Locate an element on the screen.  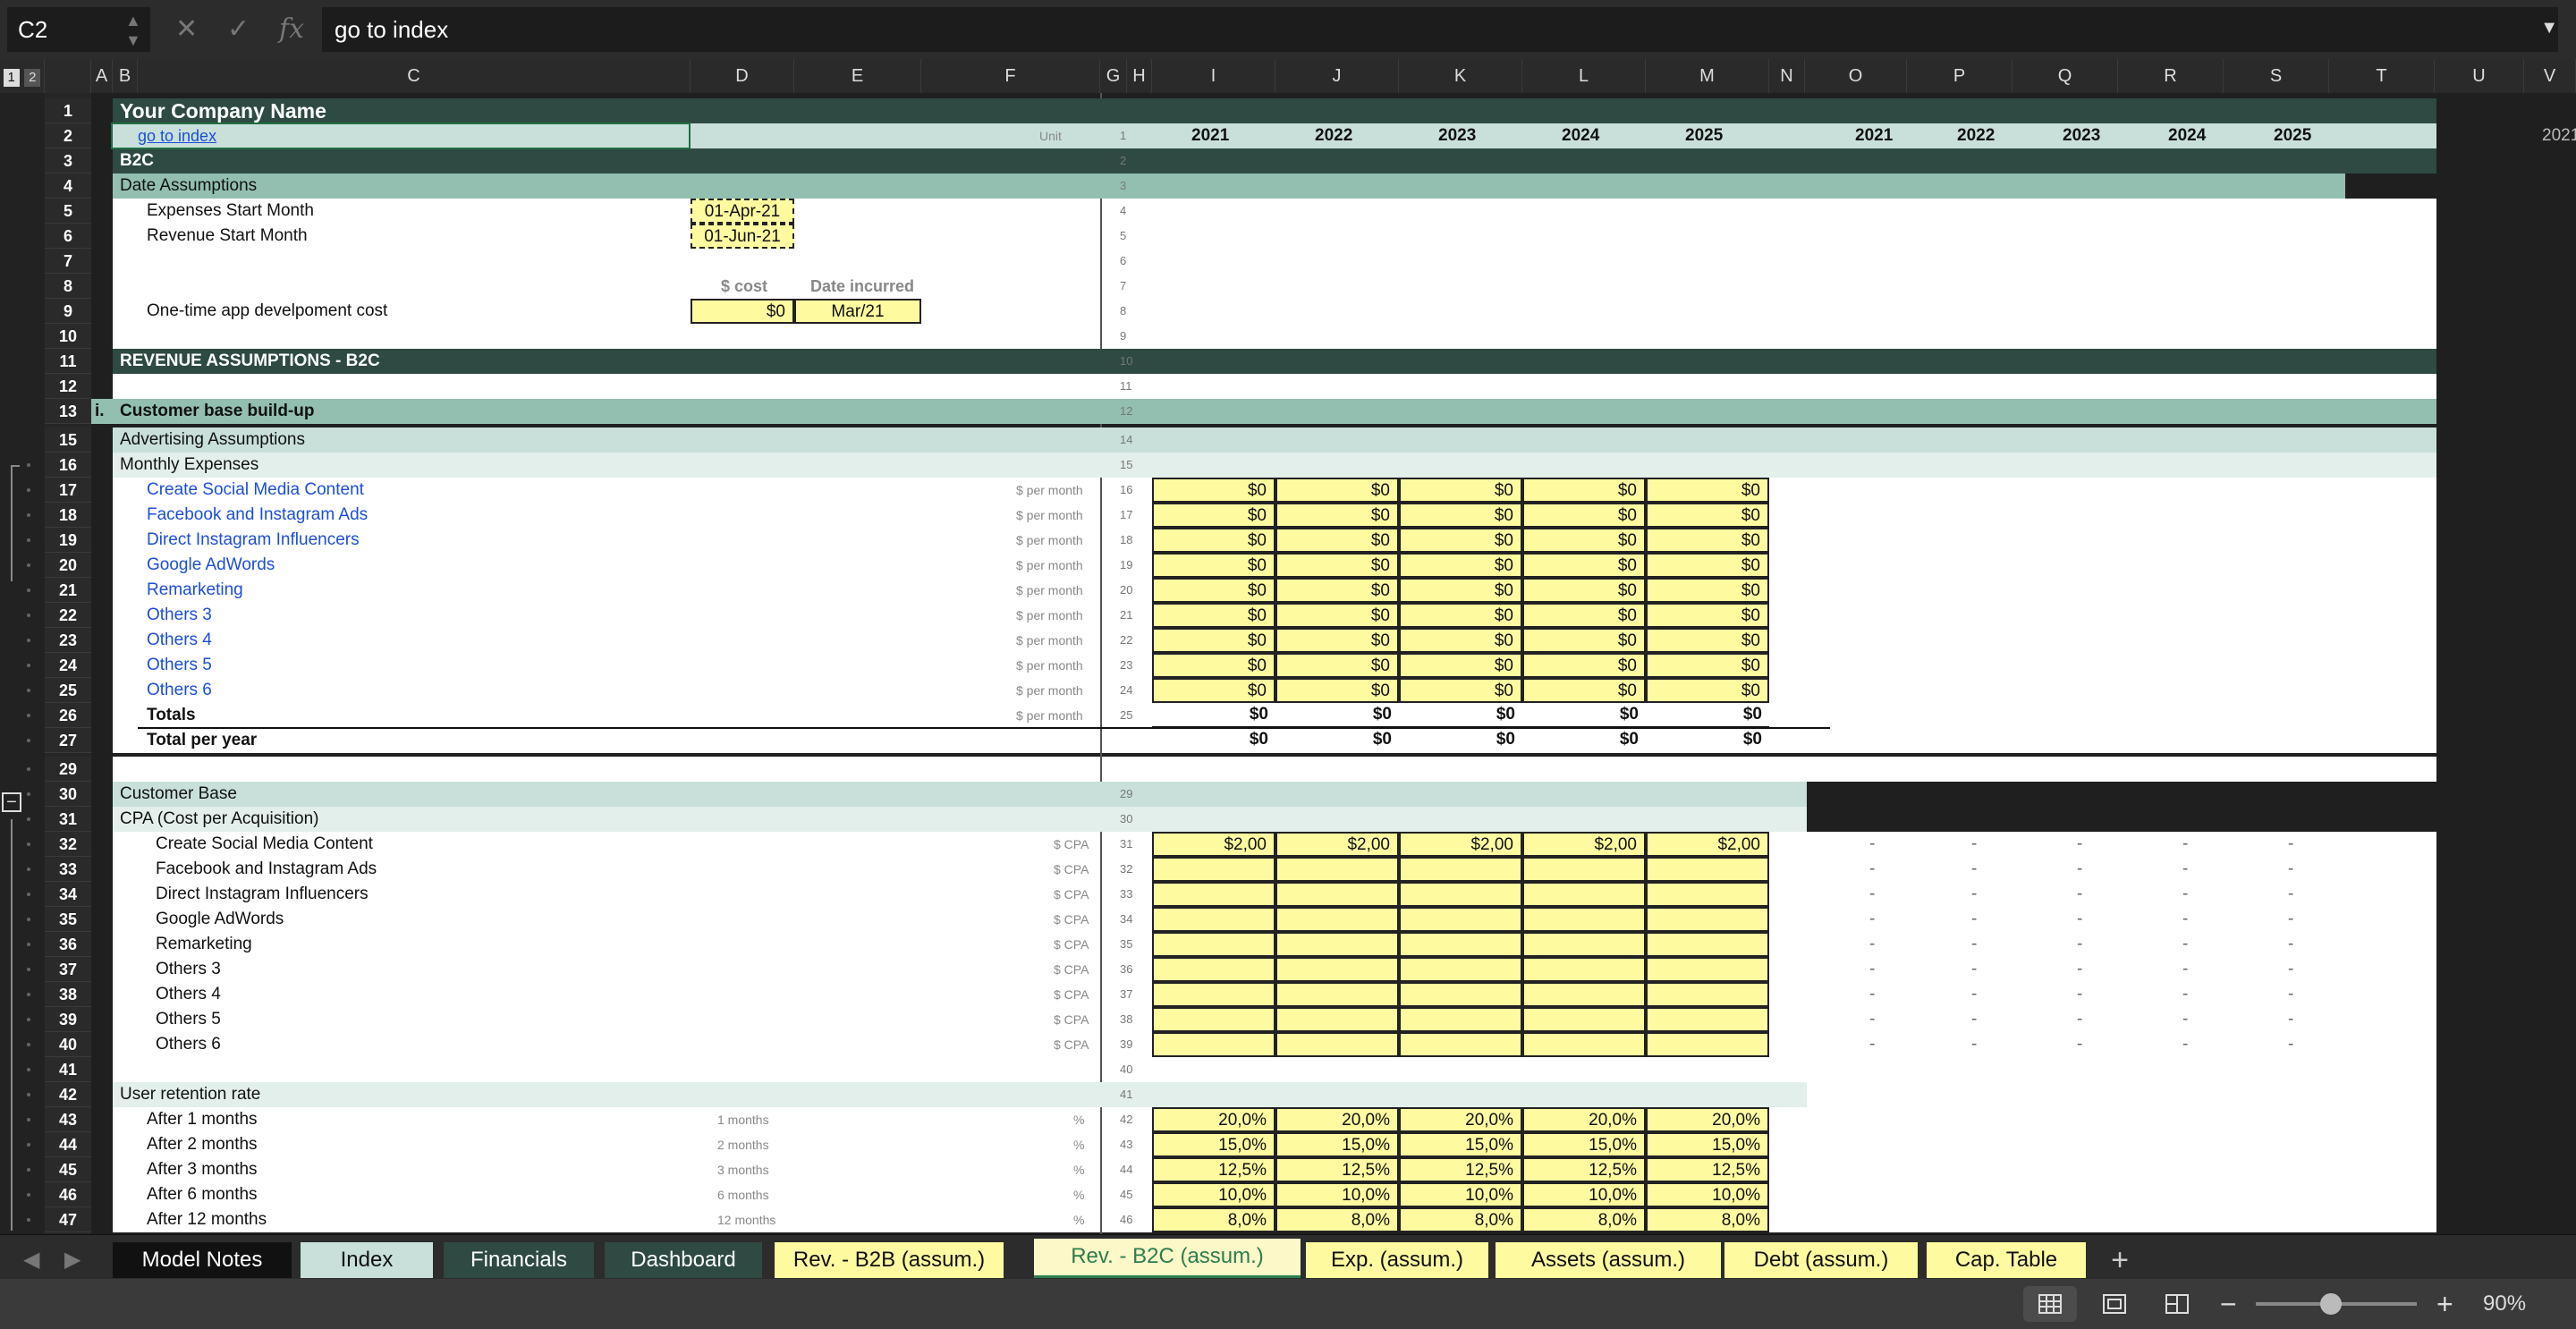
row-header: 9 is located at coordinates (68, 311).